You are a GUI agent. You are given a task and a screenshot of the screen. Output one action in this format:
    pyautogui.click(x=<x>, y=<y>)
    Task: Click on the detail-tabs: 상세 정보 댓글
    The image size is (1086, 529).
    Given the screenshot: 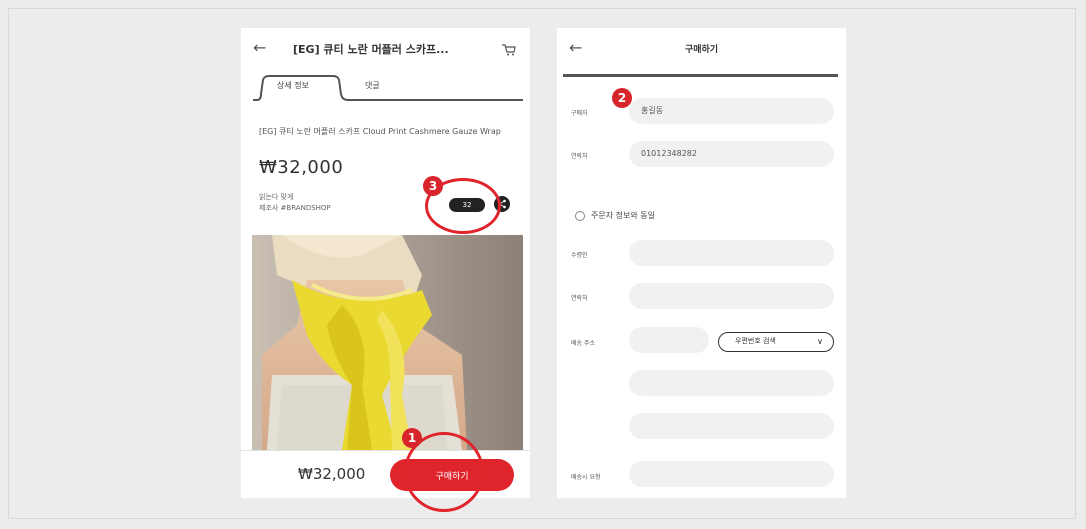 What is the action you would take?
    pyautogui.click(x=388, y=88)
    